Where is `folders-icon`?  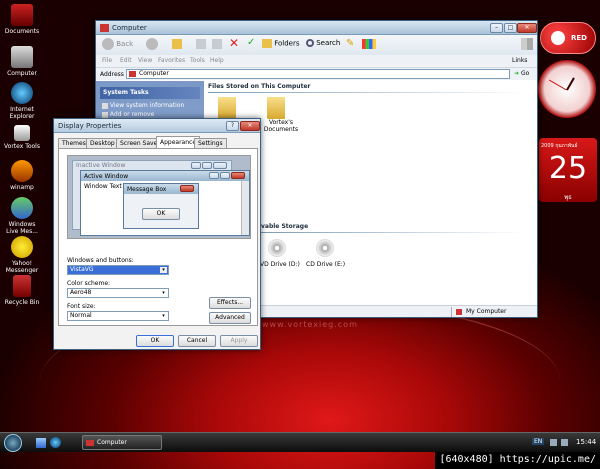 folders-icon is located at coordinates (267, 43).